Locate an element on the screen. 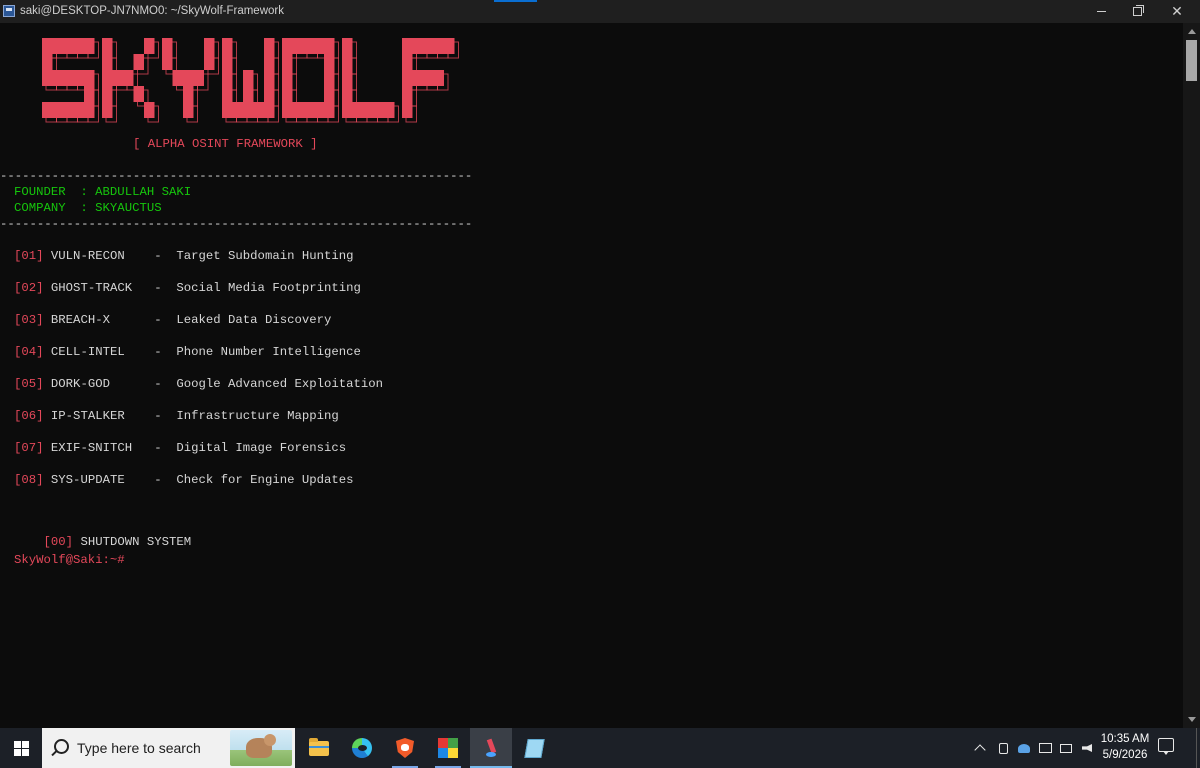 The image size is (1200, 768). taskbar-search-box: Type here to search is located at coordinates (168, 748).